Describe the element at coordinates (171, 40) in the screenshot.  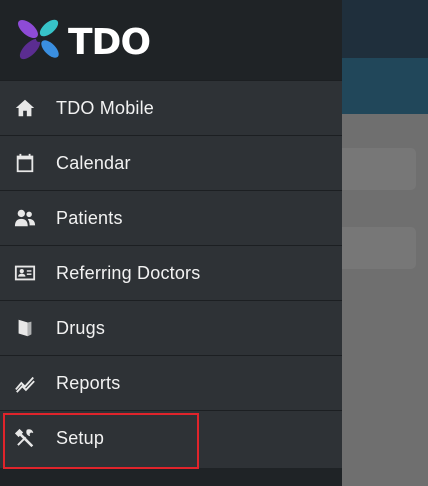
I see `drawer-header: TDO` at that location.